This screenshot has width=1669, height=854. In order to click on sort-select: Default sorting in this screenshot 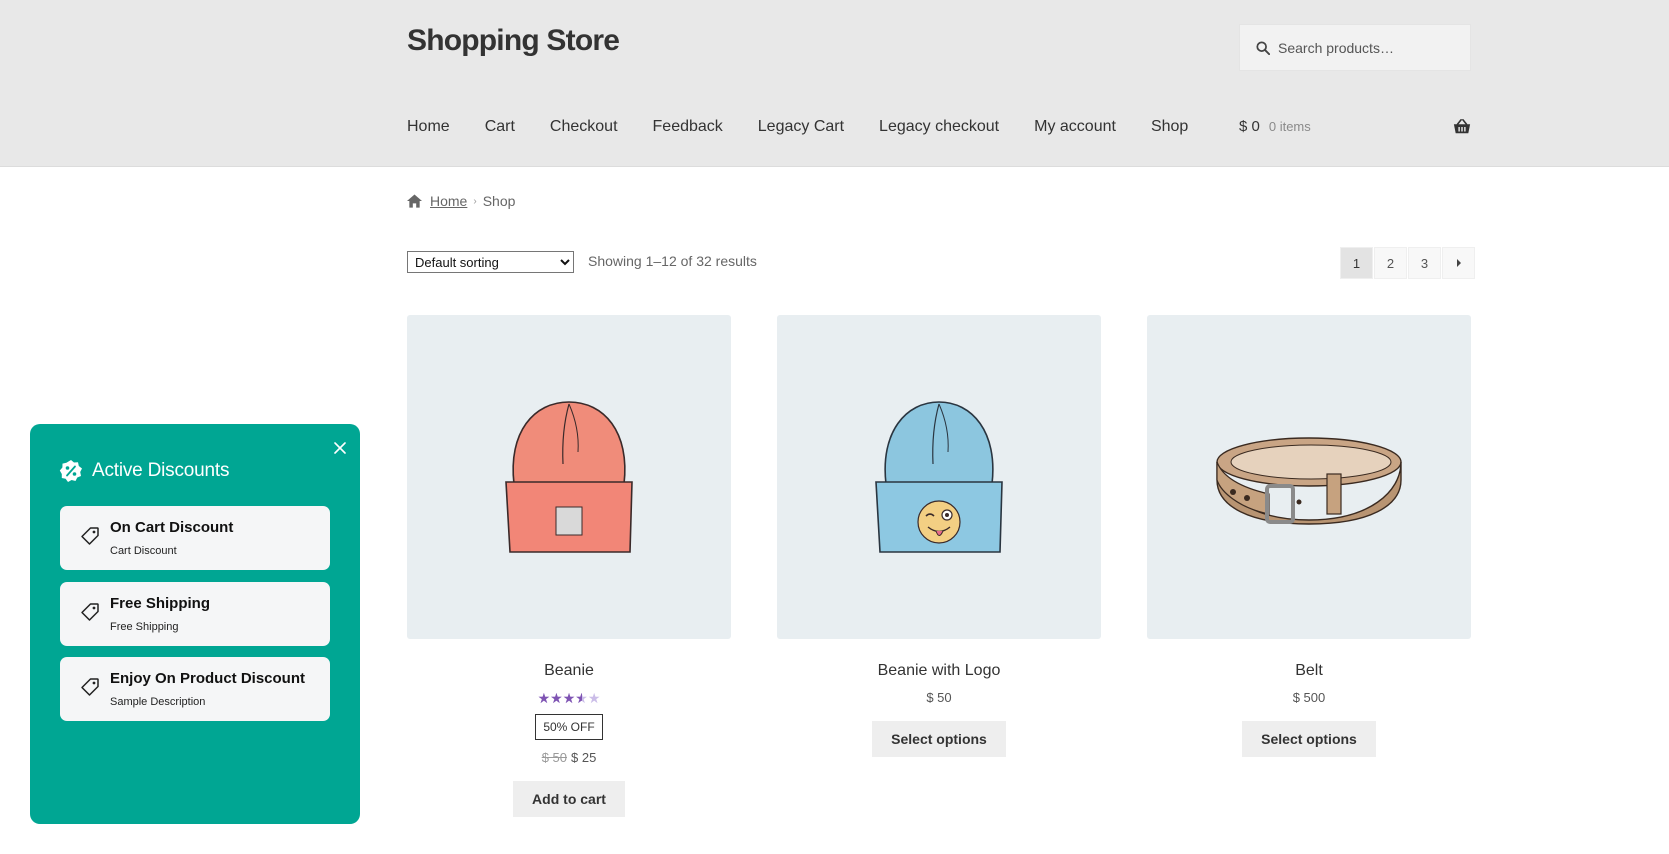, I will do `click(490, 262)`.